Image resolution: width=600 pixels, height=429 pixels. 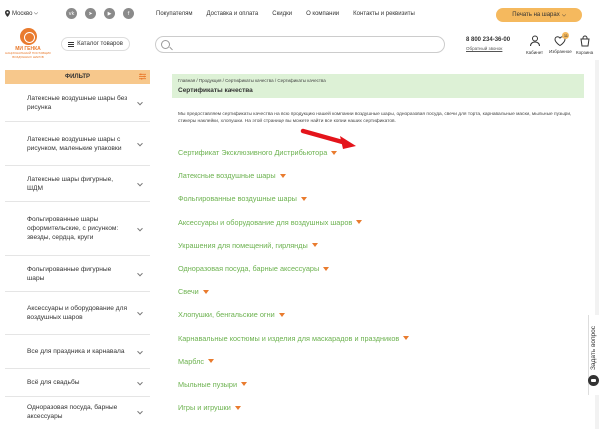 I want to click on nav-contacts: Контакты и реквизиты, so click(x=384, y=14).